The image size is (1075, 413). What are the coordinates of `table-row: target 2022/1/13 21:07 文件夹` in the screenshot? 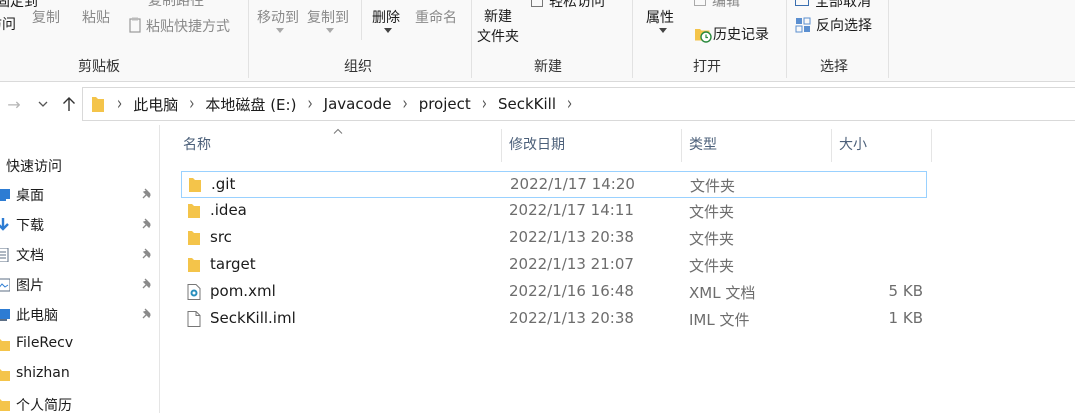 It's located at (554, 265).